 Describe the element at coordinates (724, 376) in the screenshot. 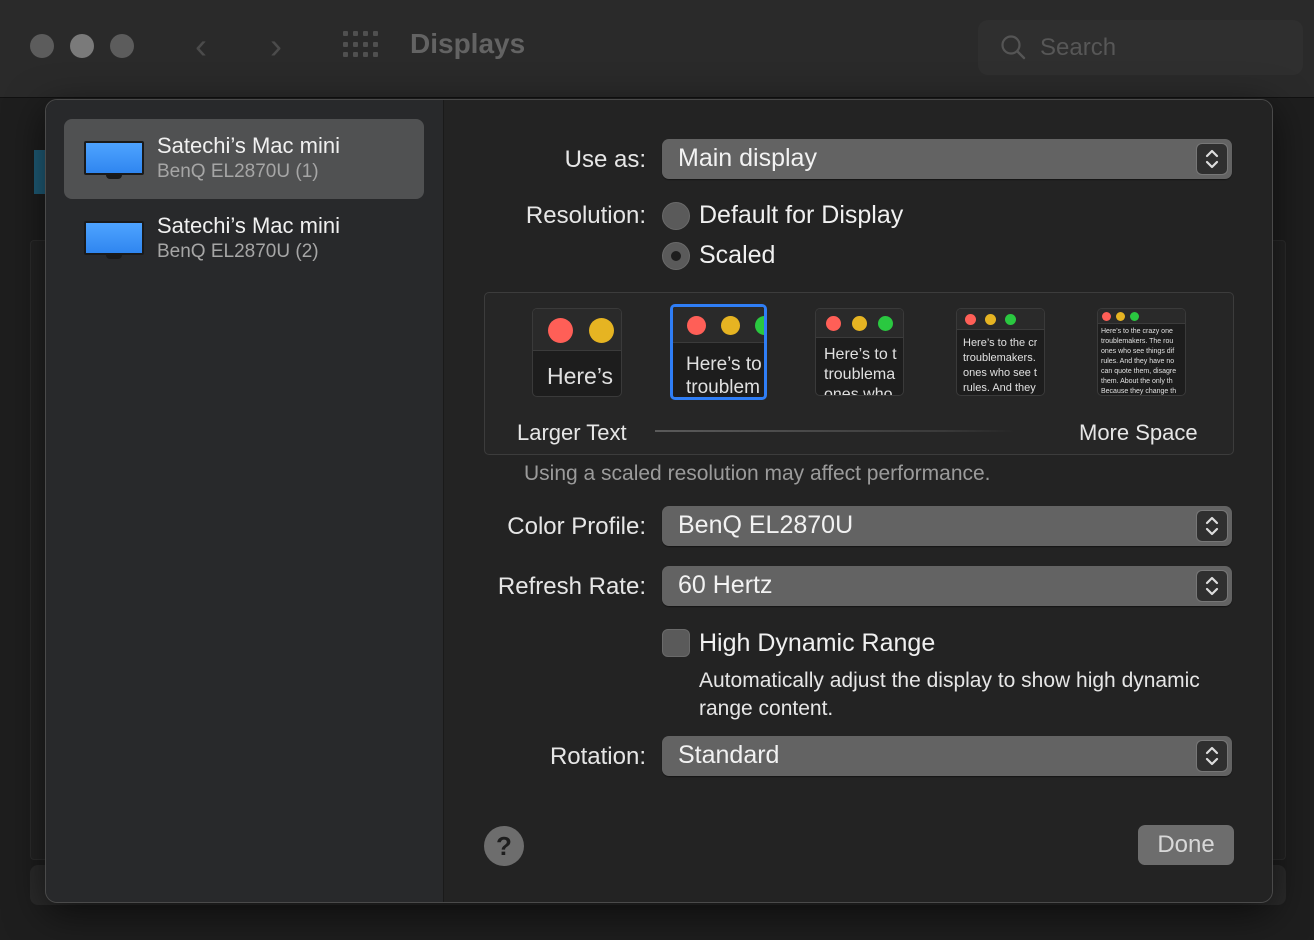

I see `scale-preview-text: Here’s to troublem` at that location.